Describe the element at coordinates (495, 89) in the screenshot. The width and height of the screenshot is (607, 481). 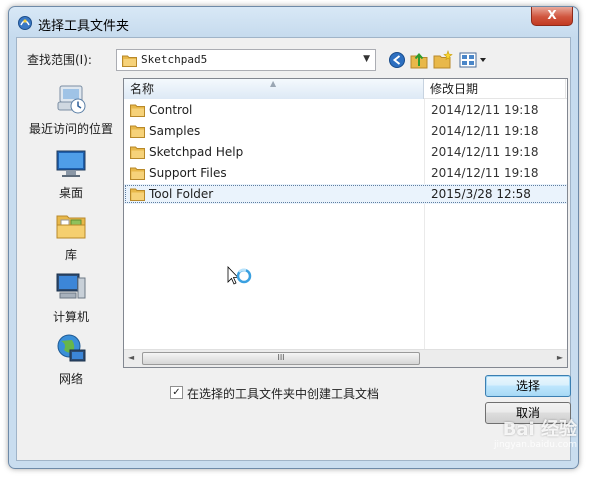
I see `column-header-date: 修改日期` at that location.